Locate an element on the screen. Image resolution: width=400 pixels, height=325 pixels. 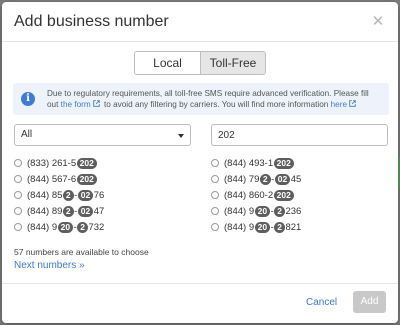
number-segment: (844) 89 is located at coordinates (45, 211).